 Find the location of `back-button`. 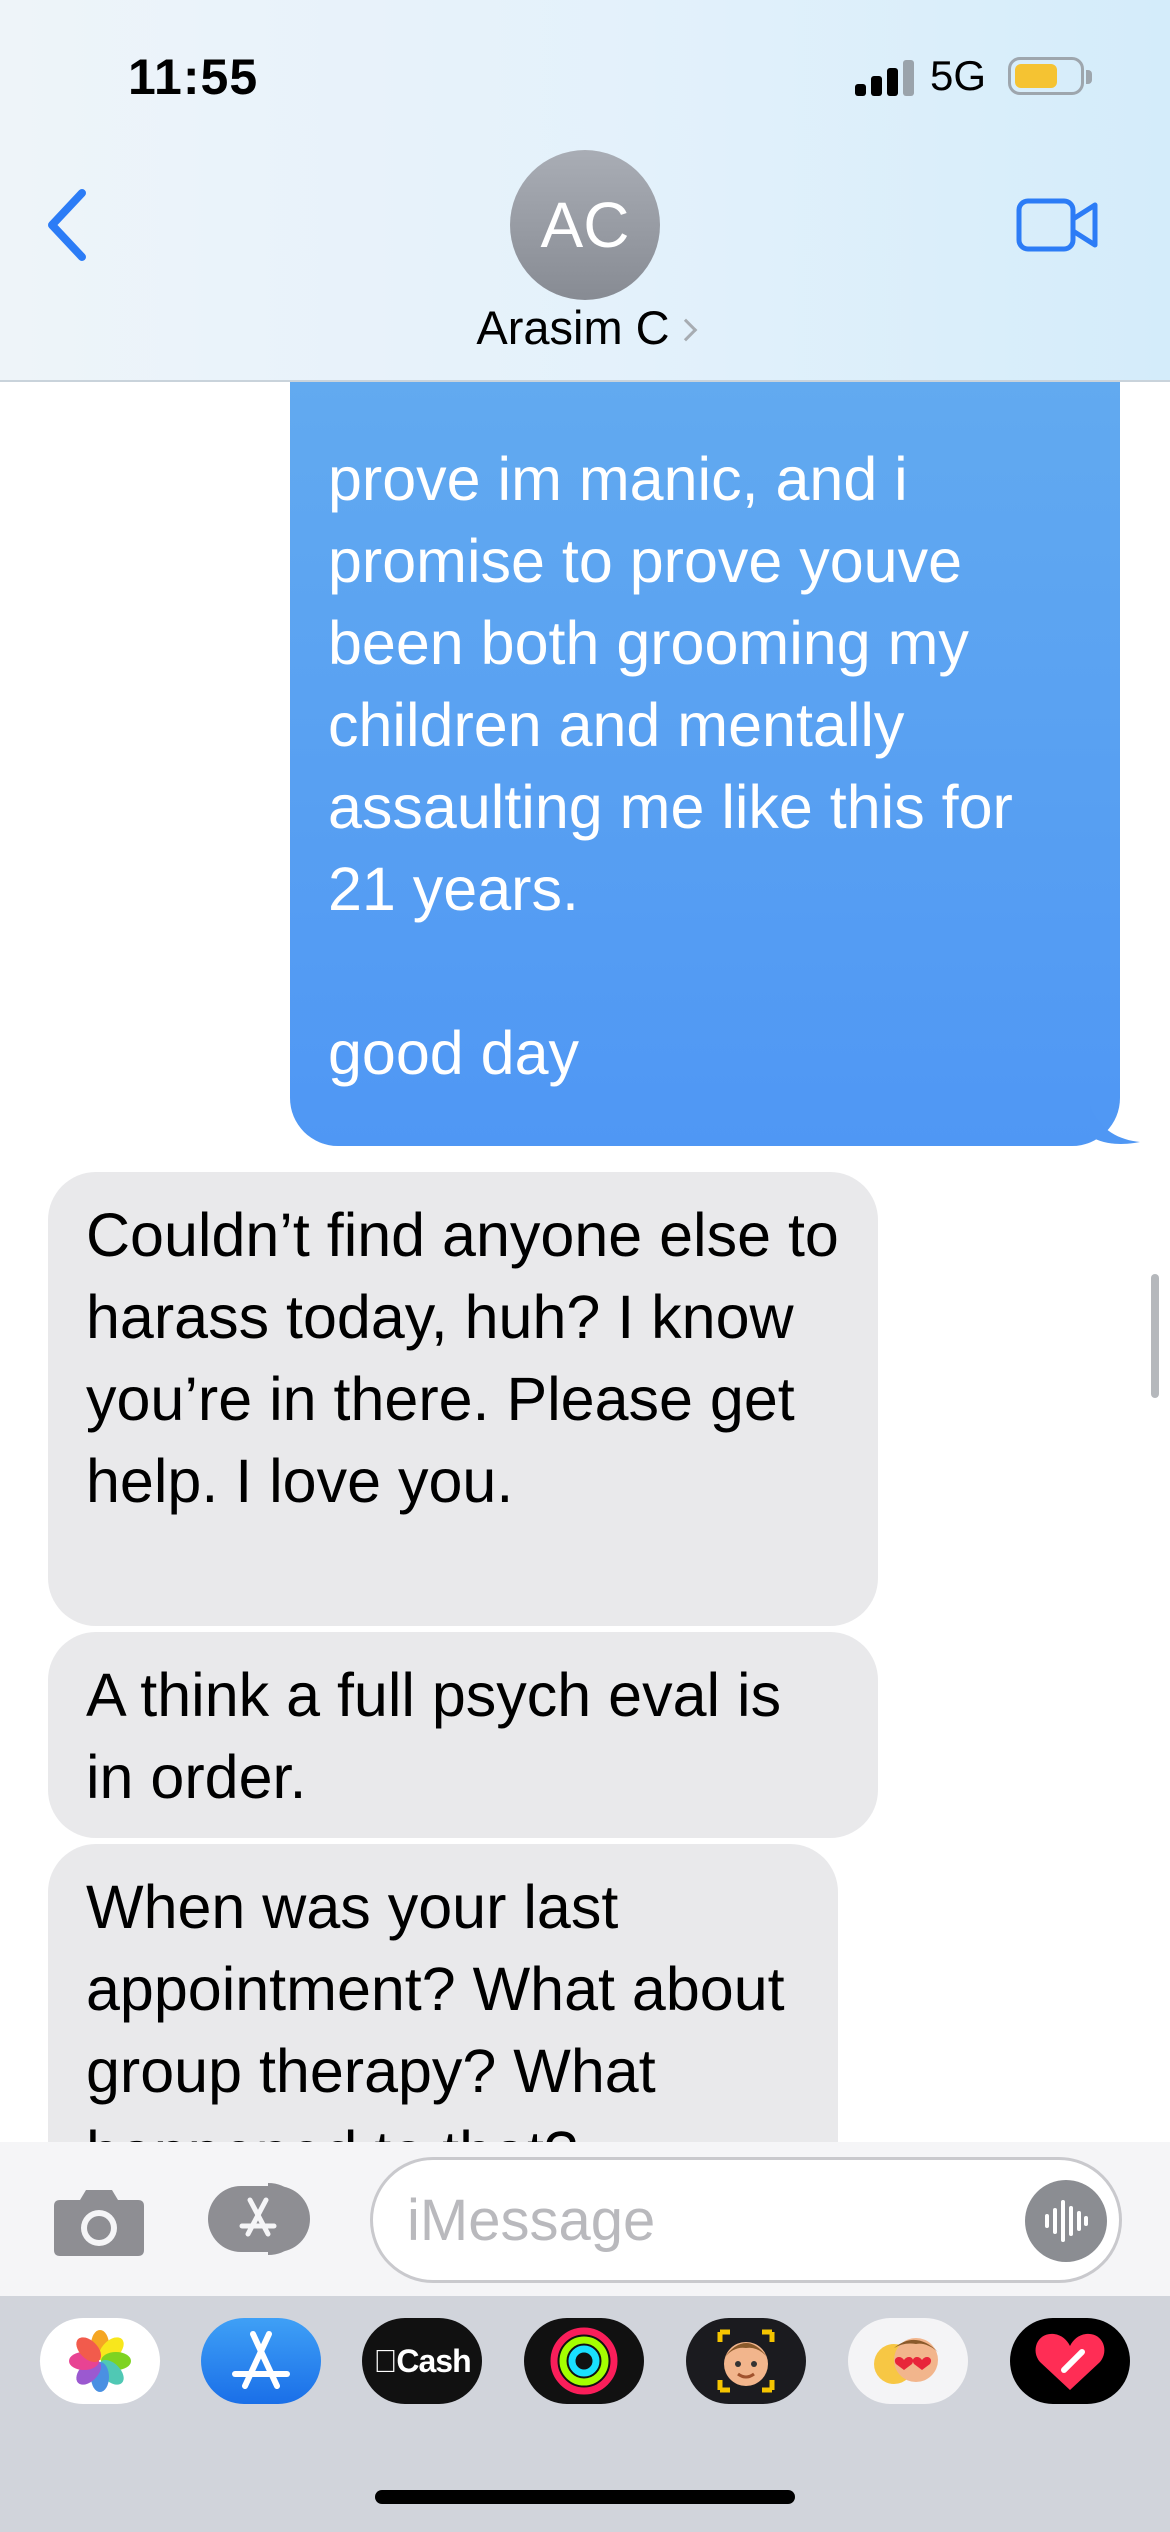

back-button is located at coordinates (70, 225).